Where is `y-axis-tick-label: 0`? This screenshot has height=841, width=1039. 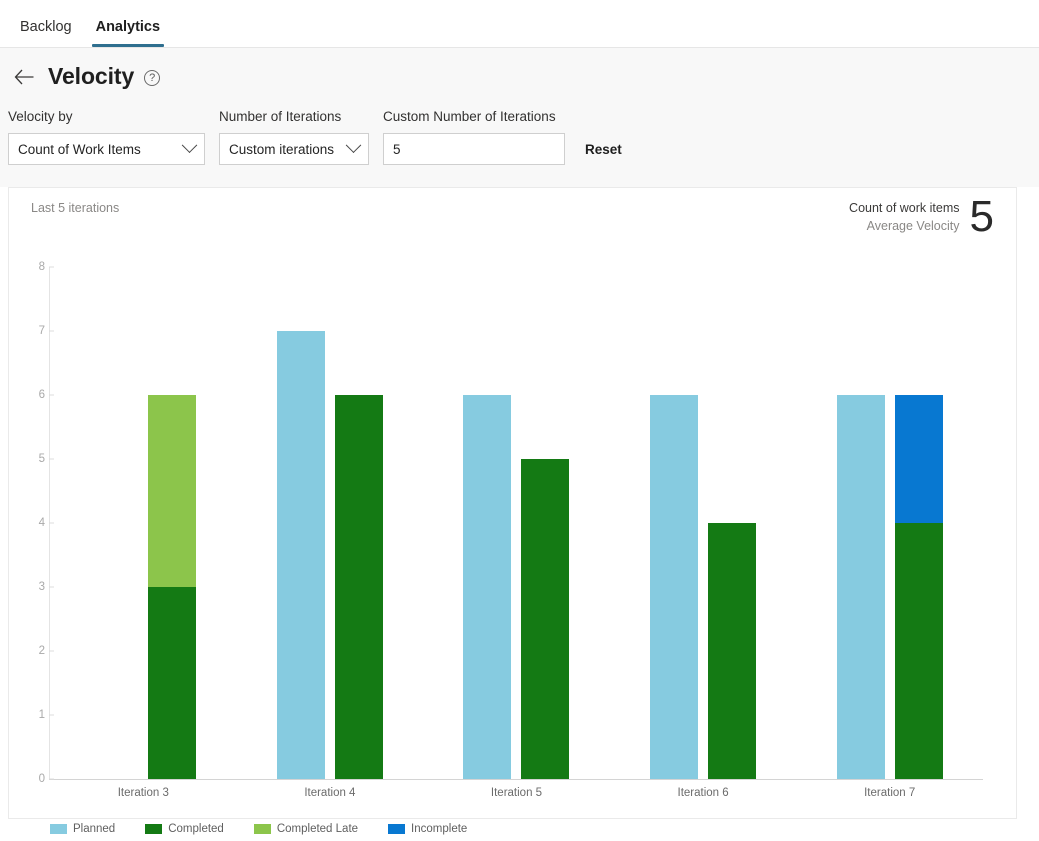 y-axis-tick-label: 0 is located at coordinates (41, 779).